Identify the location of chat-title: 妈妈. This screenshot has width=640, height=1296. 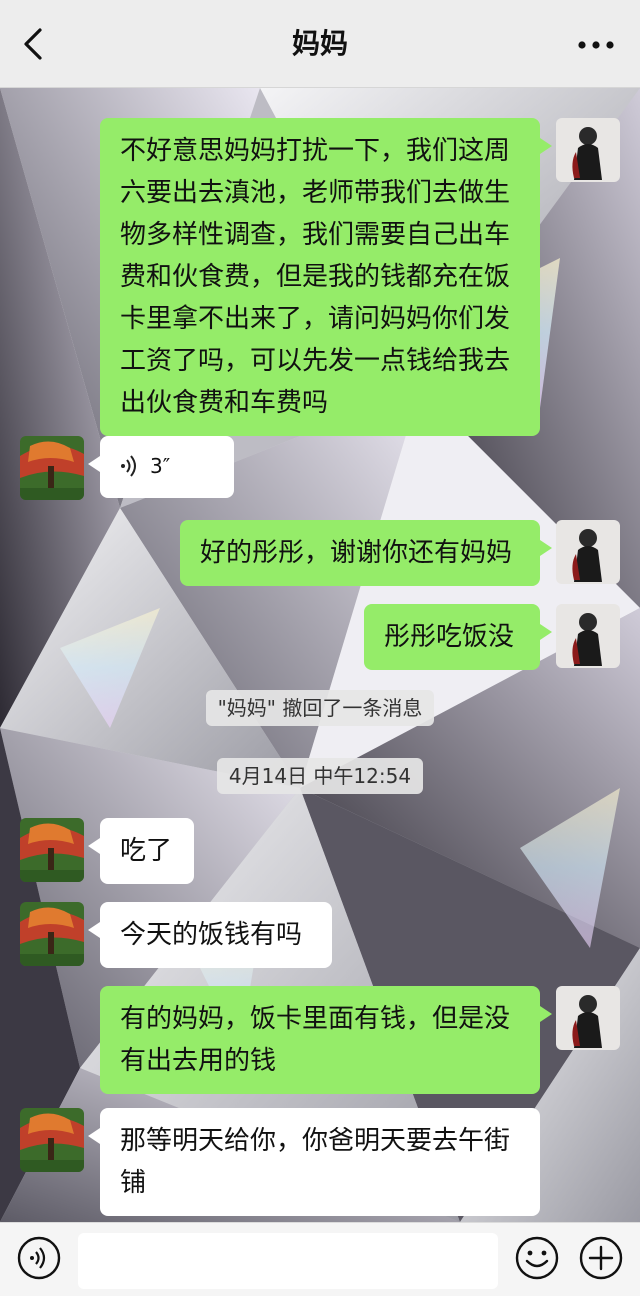
(319, 43).